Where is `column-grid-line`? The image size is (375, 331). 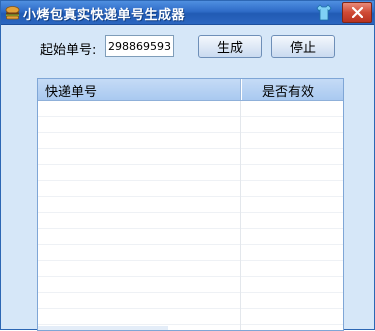
column-grid-line is located at coordinates (240, 215).